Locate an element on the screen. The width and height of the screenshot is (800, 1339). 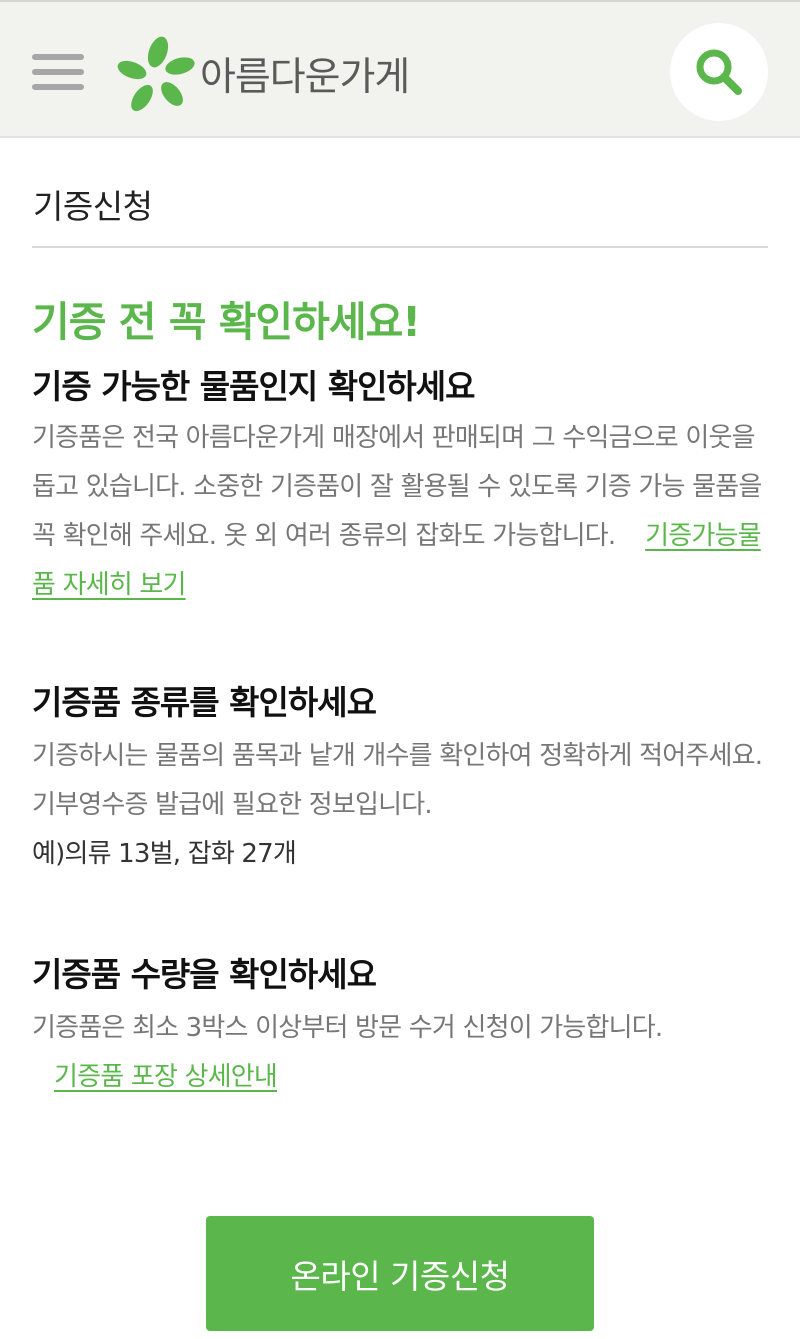
app-header: 아름다운가게 is located at coordinates (400, 69).